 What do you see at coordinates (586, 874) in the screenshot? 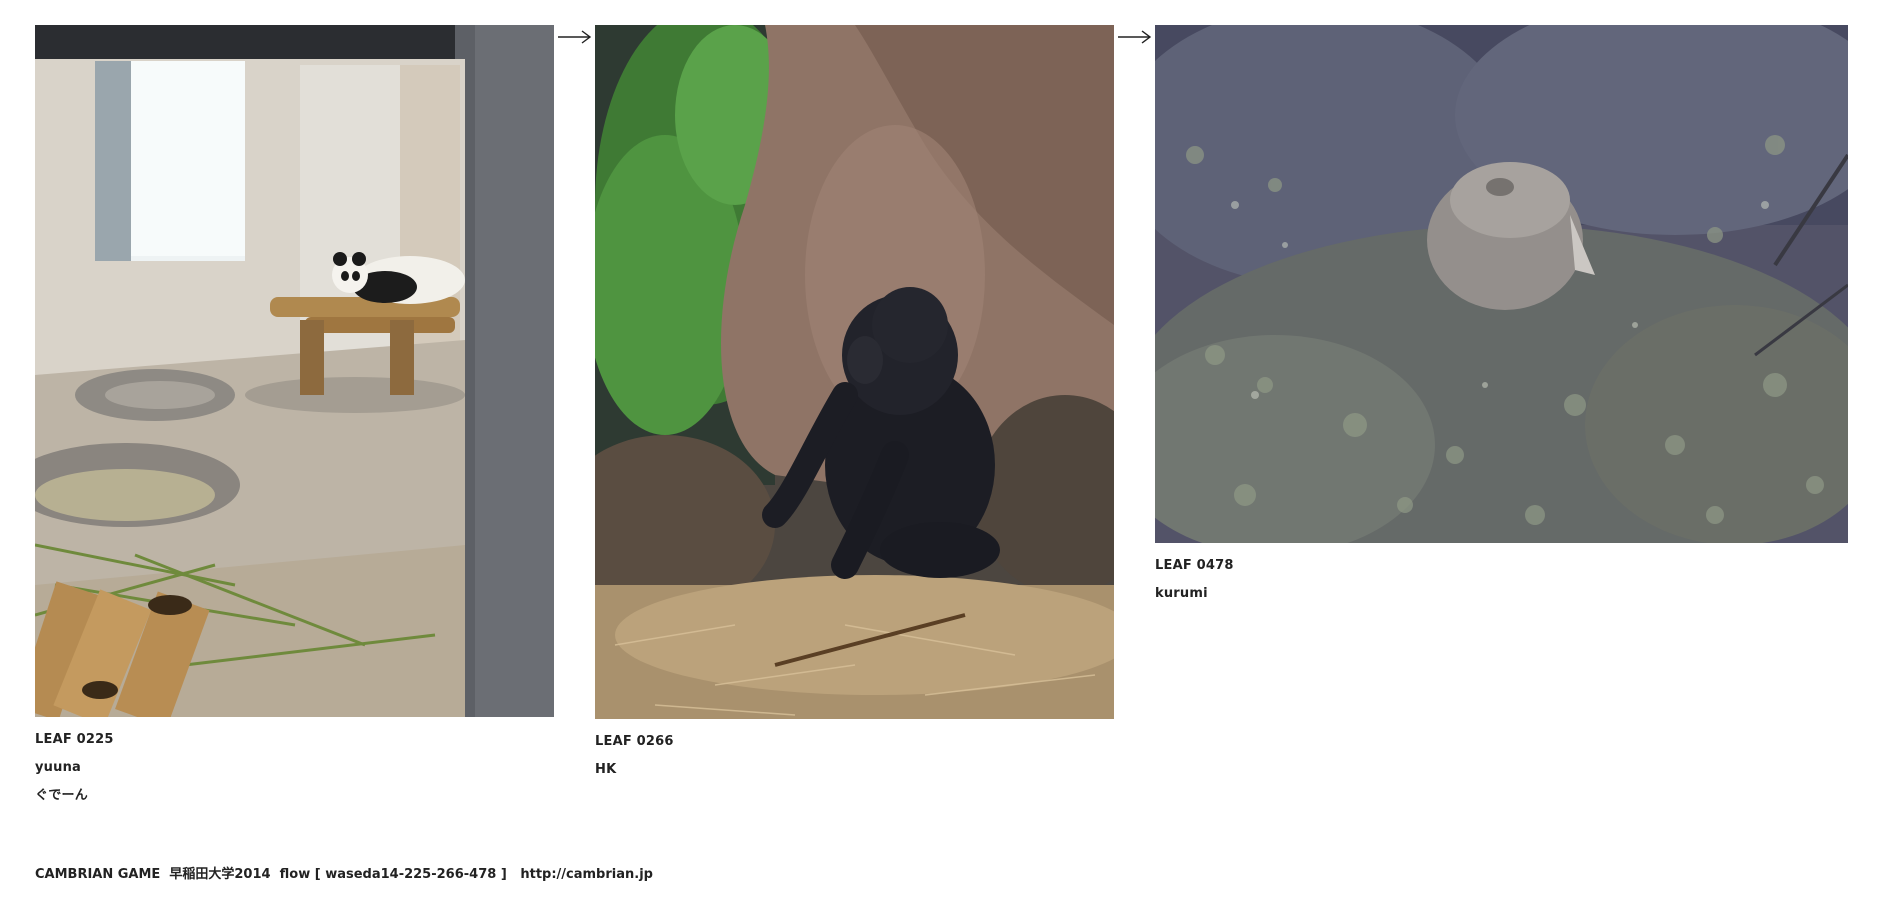
I see `footer-url-link: http://cambrian.jp` at bounding box center [586, 874].